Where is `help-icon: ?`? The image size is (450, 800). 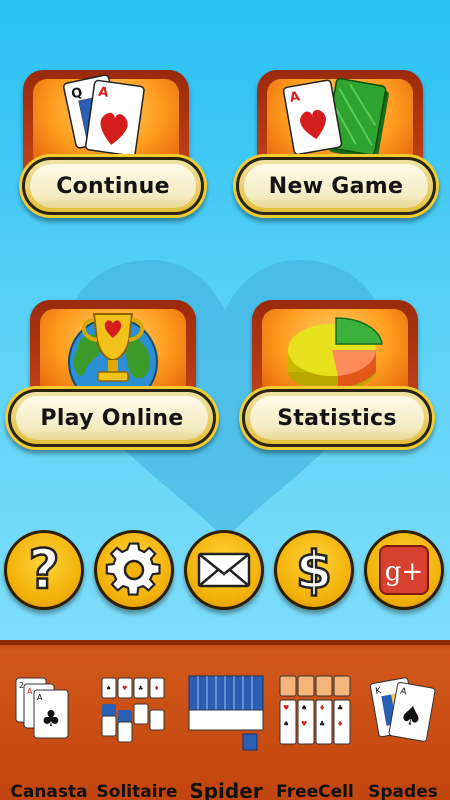 help-icon: ? is located at coordinates (44, 570).